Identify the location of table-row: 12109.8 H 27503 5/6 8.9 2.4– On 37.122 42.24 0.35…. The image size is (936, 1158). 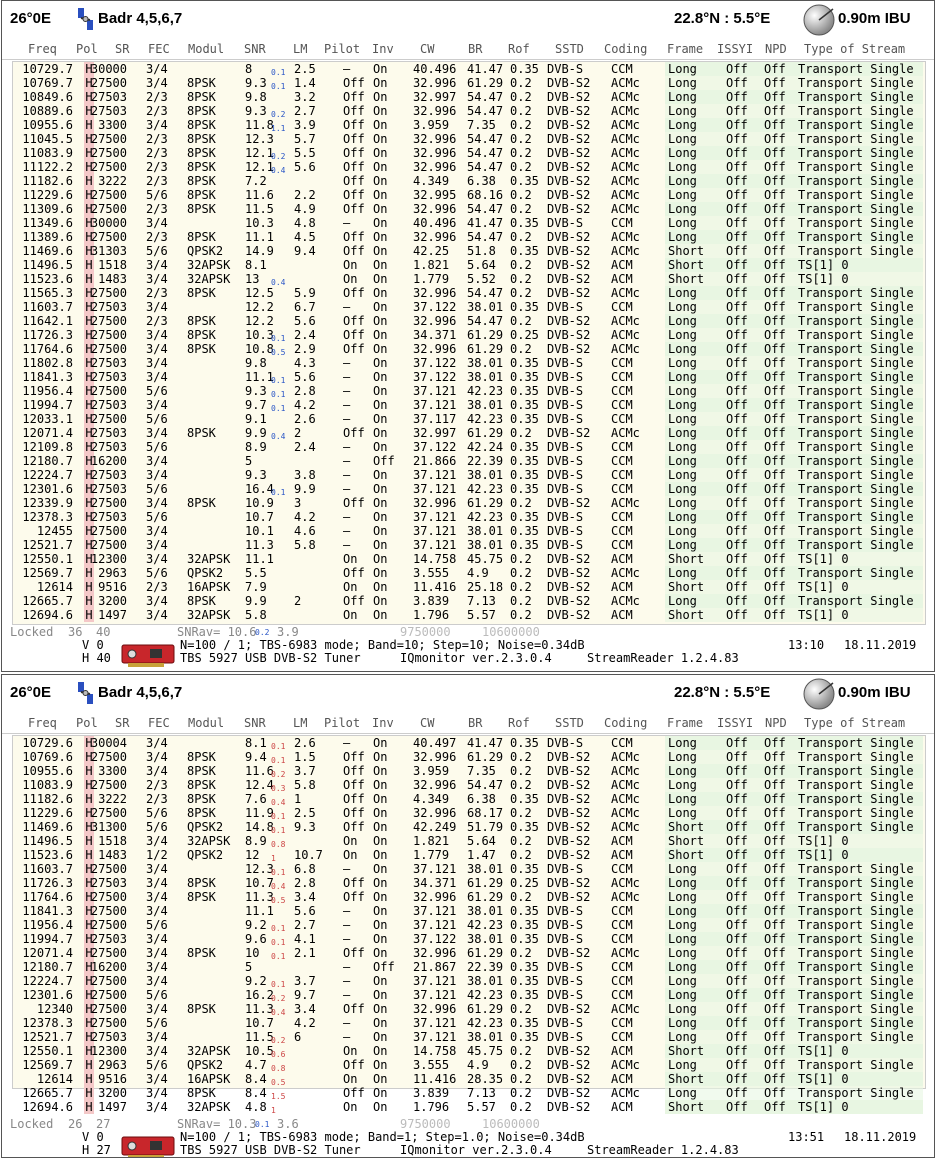
(469, 447).